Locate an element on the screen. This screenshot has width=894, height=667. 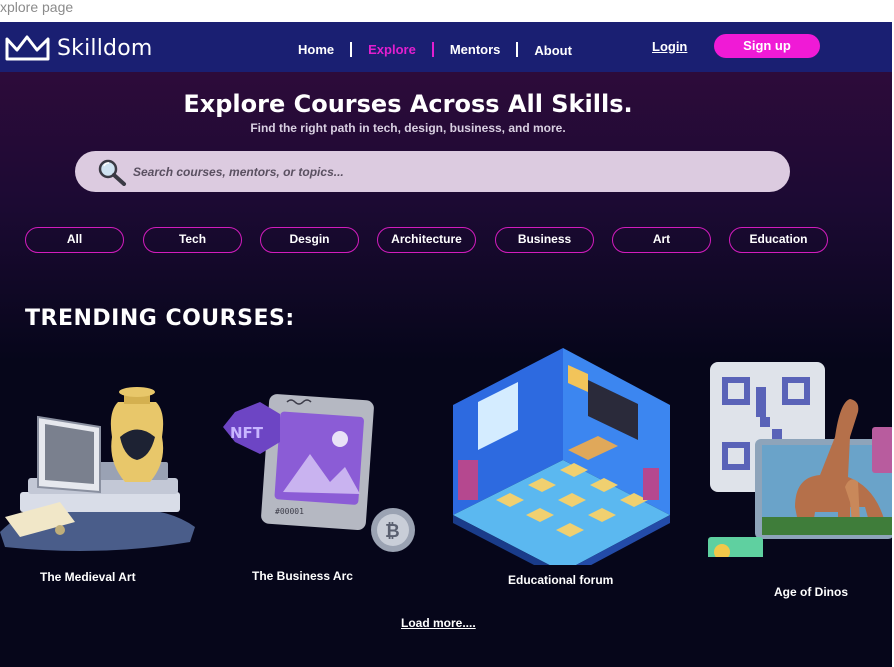
course-title: Age of Dinos is located at coordinates (811, 592).